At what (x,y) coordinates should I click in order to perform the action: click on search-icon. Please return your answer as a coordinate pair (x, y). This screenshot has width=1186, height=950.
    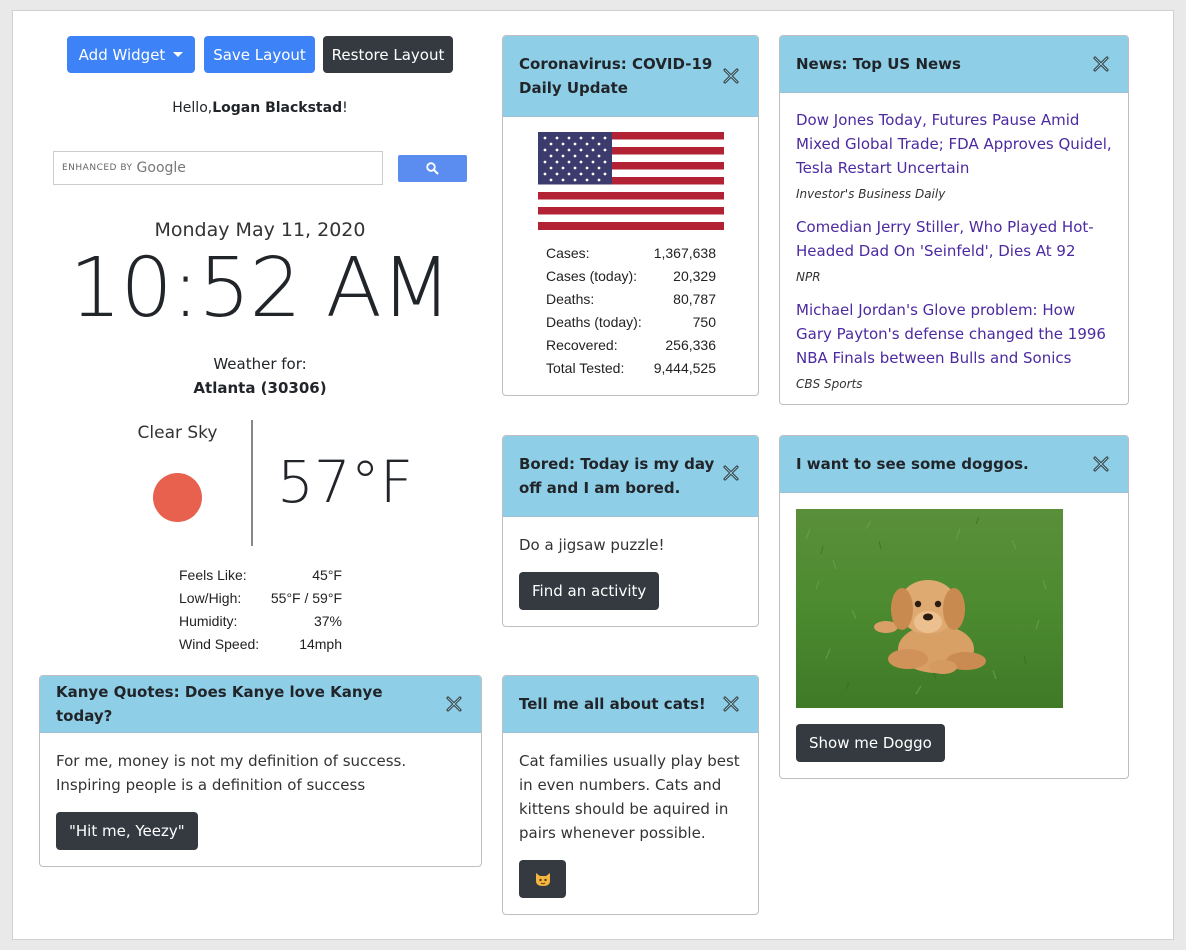
    Looking at the image, I should click on (432, 168).